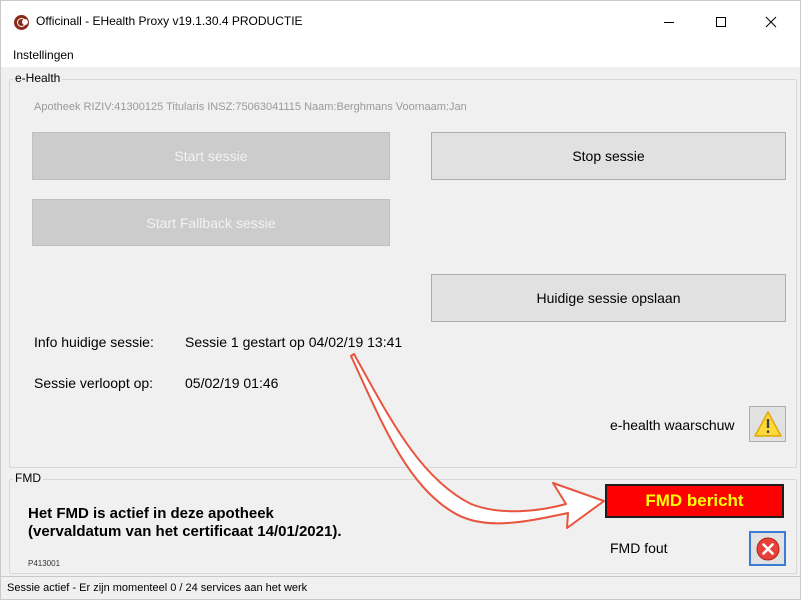  I want to click on fmd-error-button, so click(767, 548).